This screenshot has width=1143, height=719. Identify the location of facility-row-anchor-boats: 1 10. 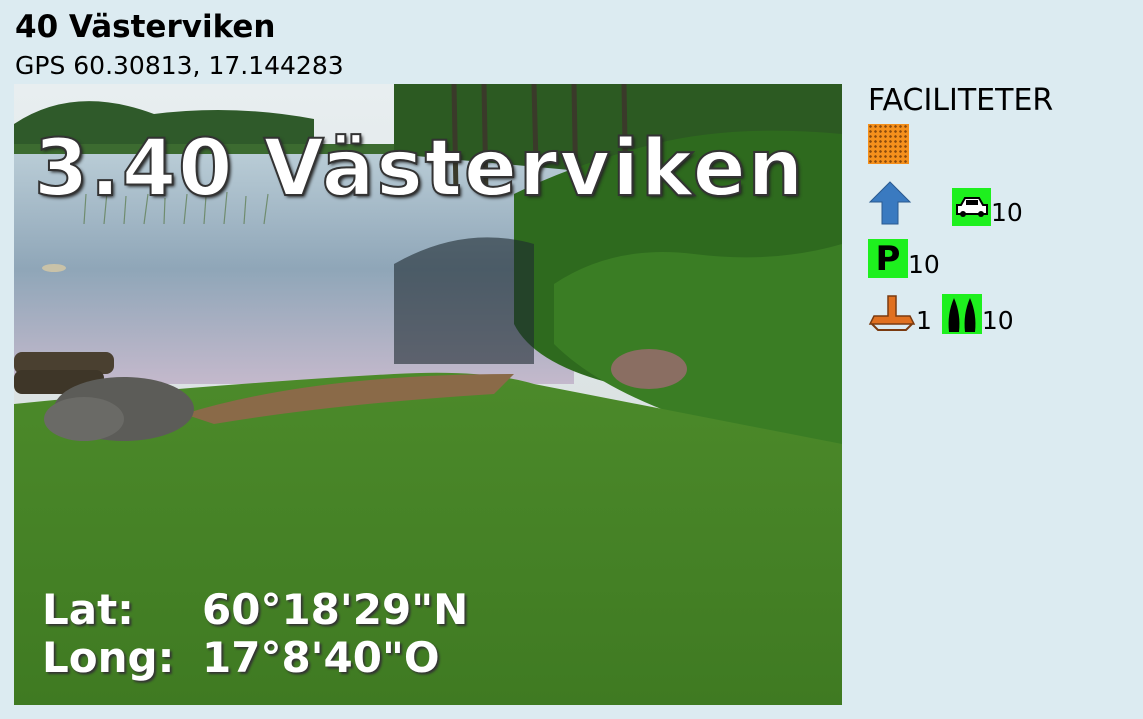
(1003, 306).